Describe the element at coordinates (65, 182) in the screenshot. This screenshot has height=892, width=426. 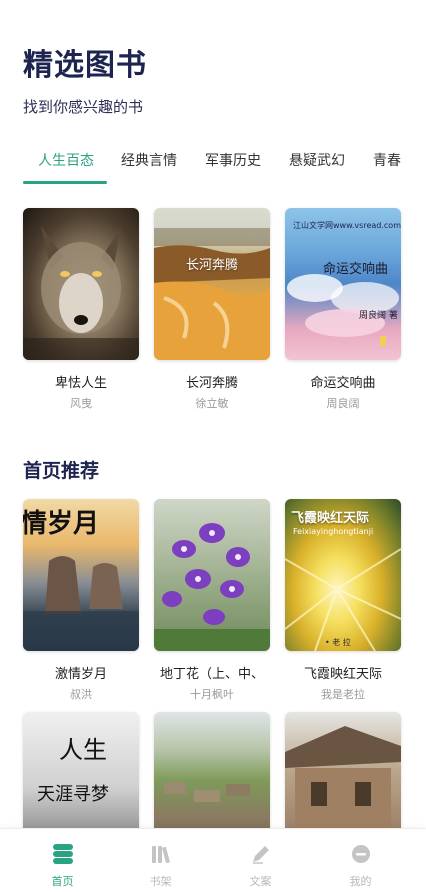
I see `active-tab-indicator` at that location.